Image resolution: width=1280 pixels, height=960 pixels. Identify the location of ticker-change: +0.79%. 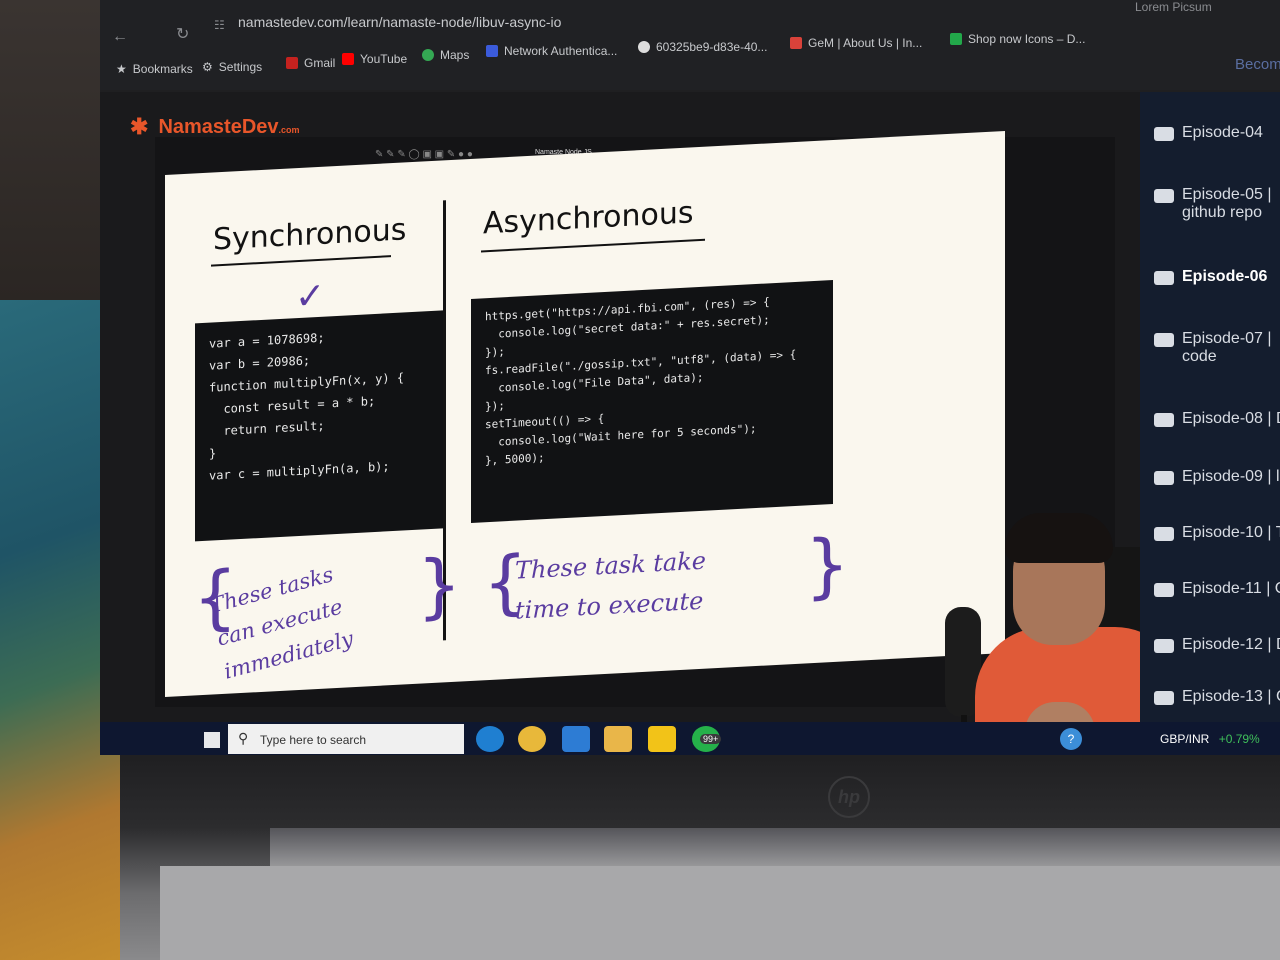
(1239, 739).